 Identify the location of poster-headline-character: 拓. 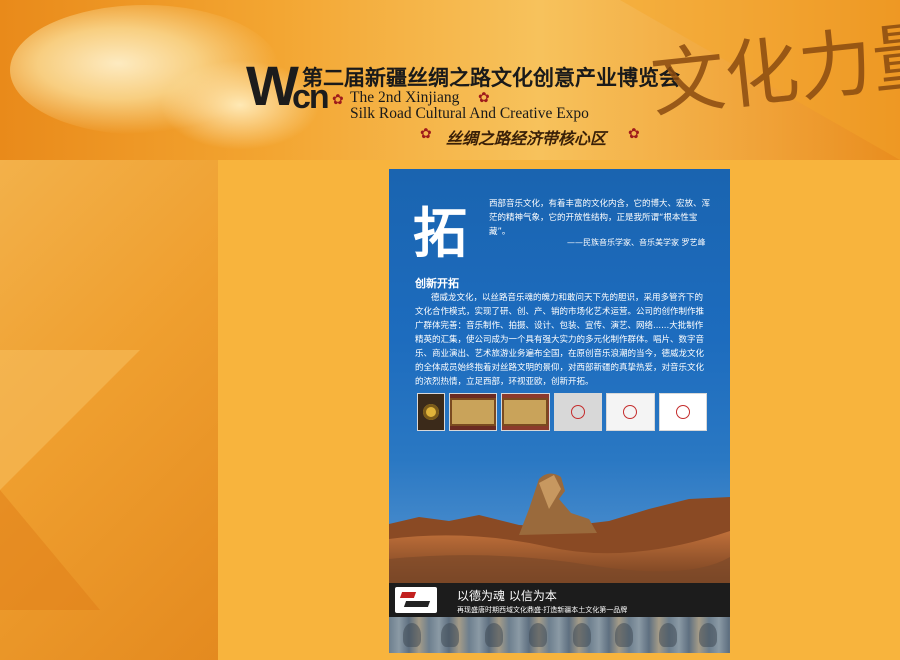
(440, 233).